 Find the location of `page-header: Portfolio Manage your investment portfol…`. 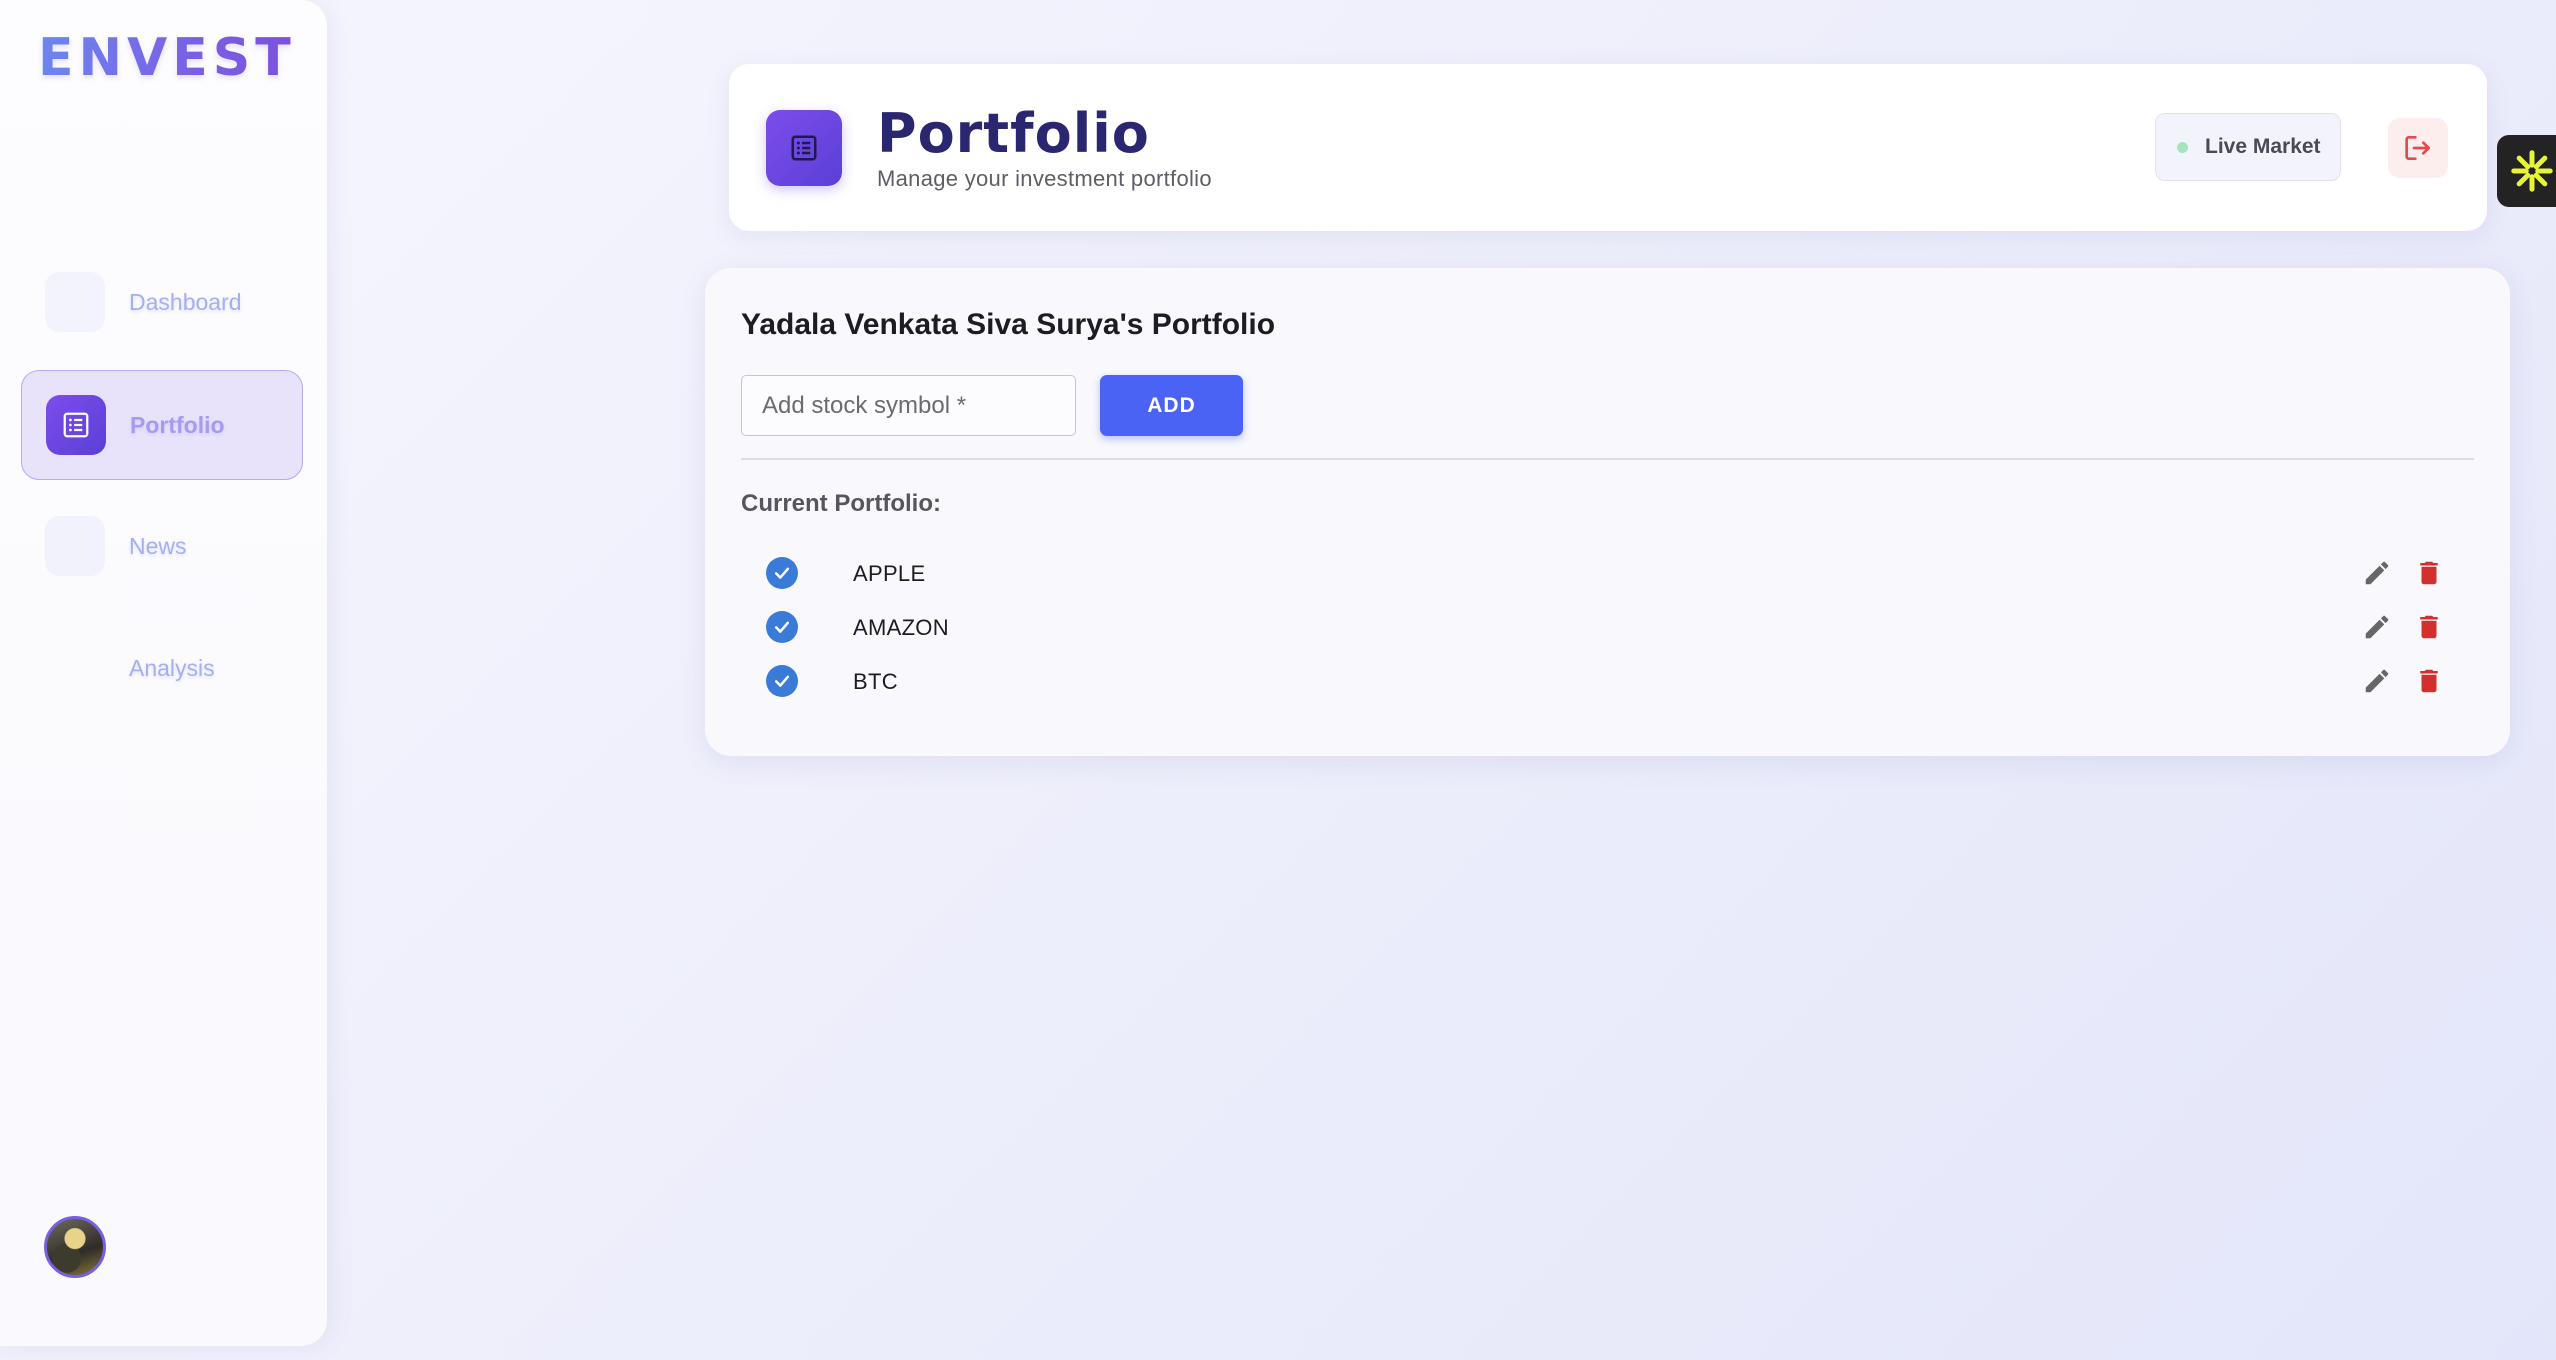

page-header: Portfolio Manage your investment portfol… is located at coordinates (1608, 147).